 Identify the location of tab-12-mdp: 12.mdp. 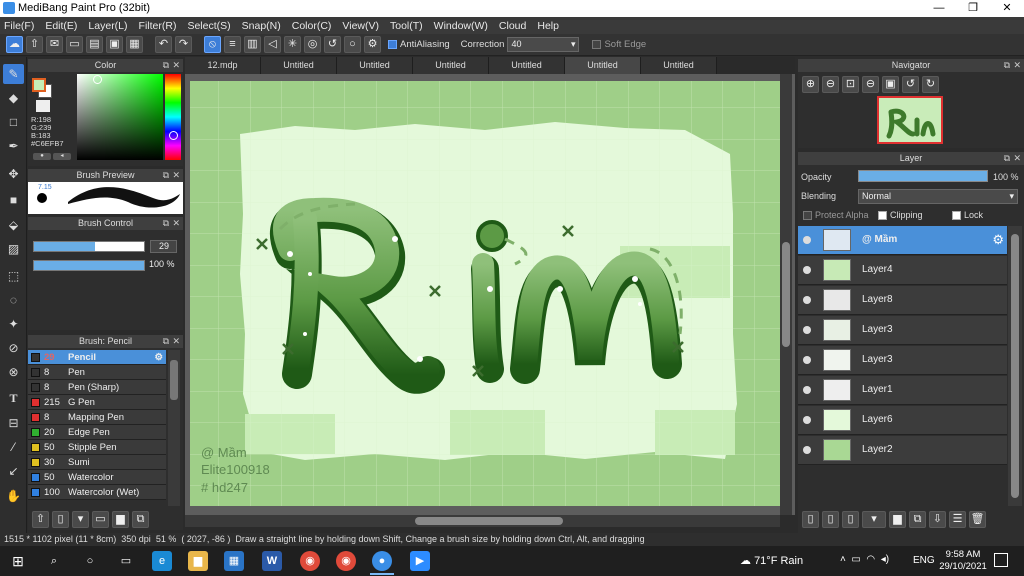
(223, 65).